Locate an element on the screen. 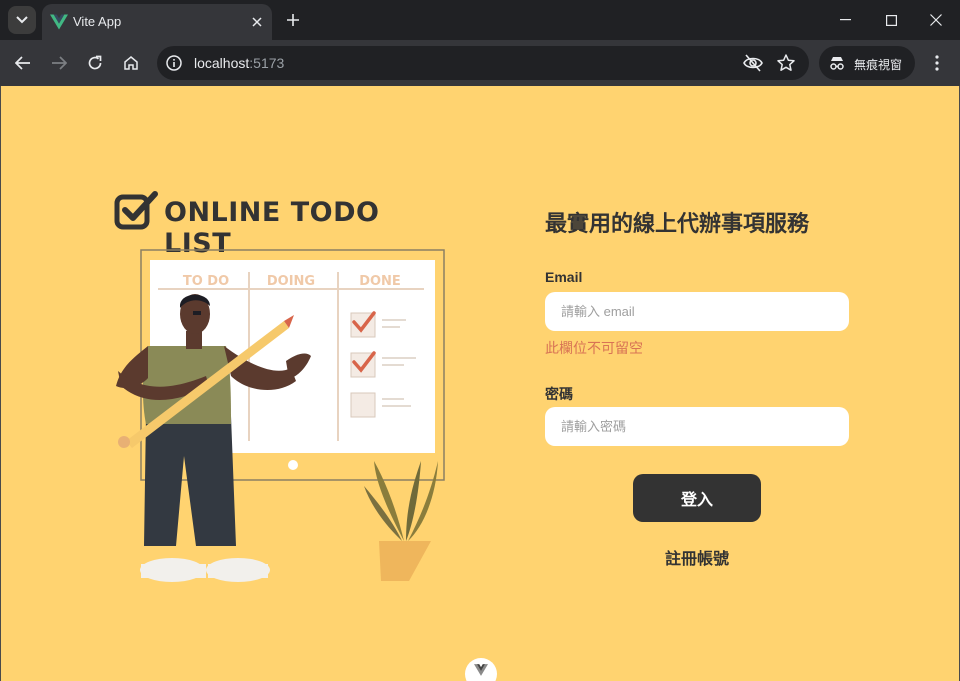  password-input is located at coordinates (697, 426).